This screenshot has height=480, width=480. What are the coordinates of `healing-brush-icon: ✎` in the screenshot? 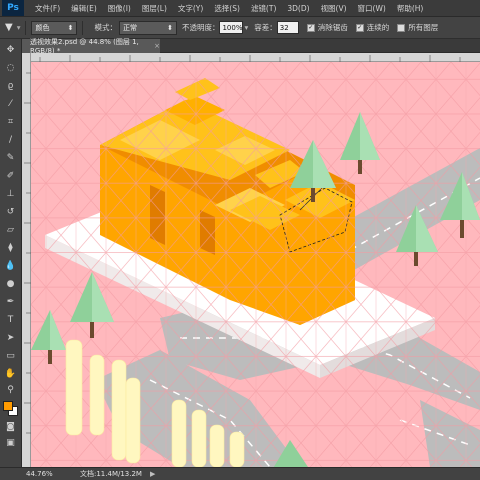 It's located at (10, 157).